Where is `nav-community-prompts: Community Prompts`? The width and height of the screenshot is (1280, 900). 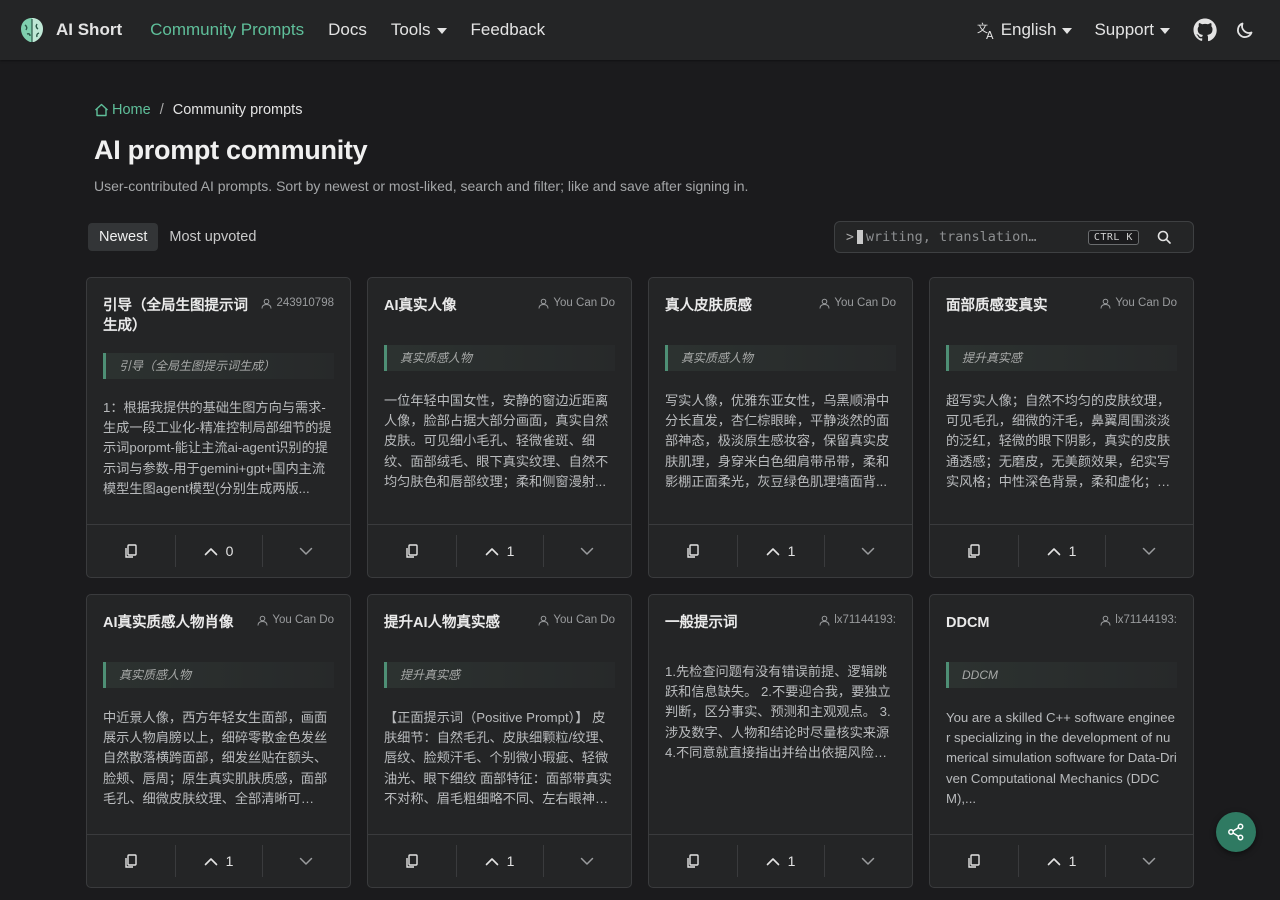 nav-community-prompts: Community Prompts is located at coordinates (227, 30).